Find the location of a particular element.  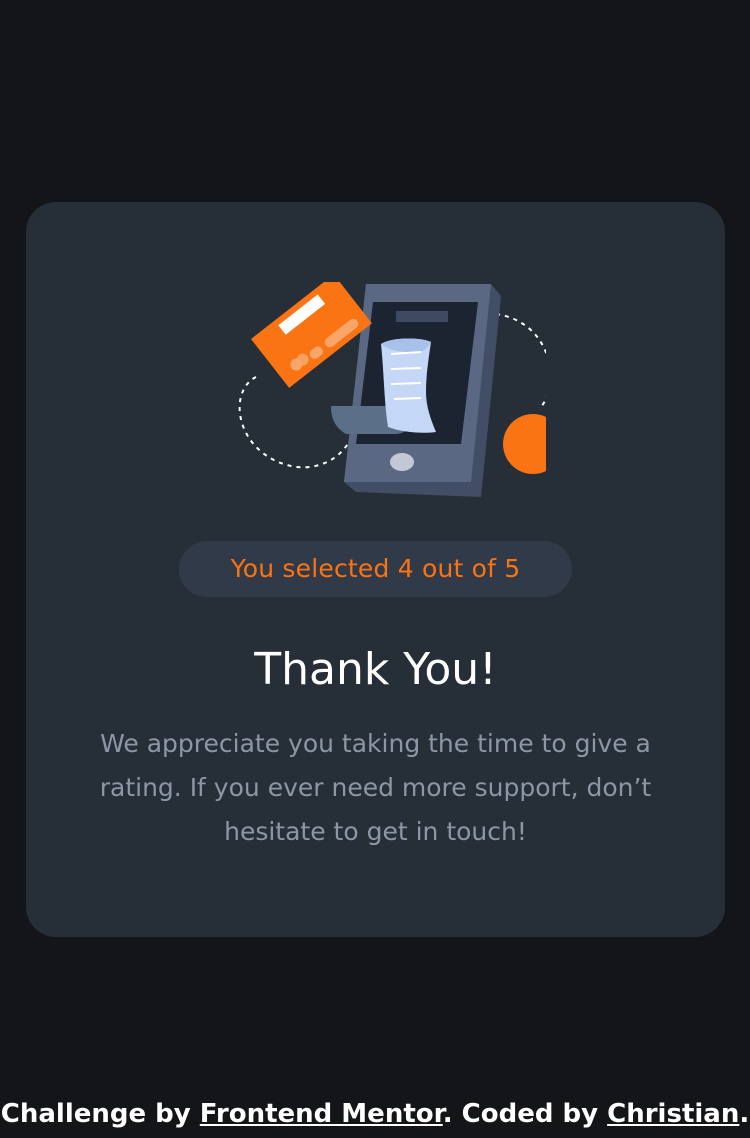

author-link: Christian is located at coordinates (673, 1114).